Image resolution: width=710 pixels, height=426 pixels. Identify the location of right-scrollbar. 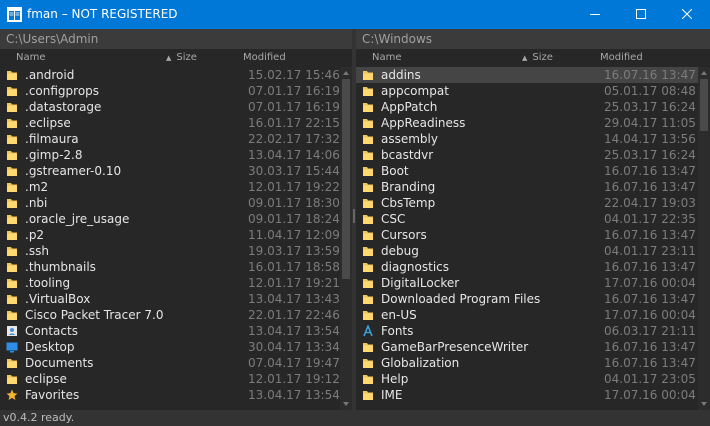
(704, 238).